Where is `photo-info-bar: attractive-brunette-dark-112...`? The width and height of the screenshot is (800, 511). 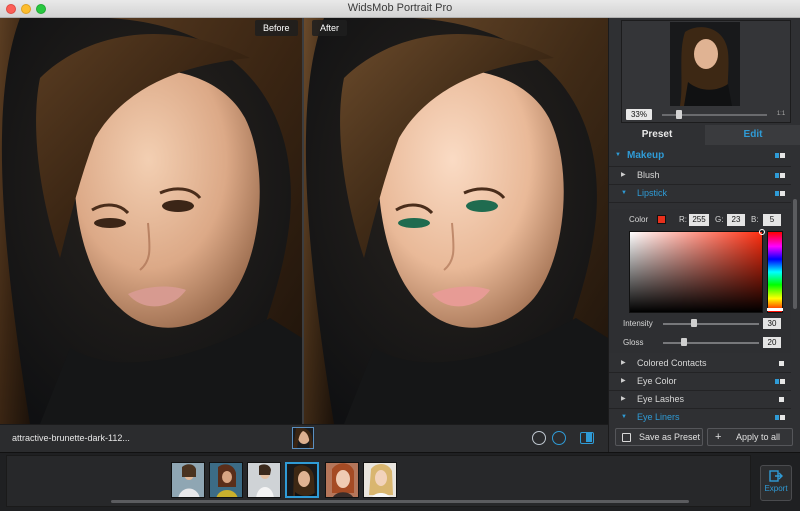 photo-info-bar: attractive-brunette-dark-112... is located at coordinates (304, 438).